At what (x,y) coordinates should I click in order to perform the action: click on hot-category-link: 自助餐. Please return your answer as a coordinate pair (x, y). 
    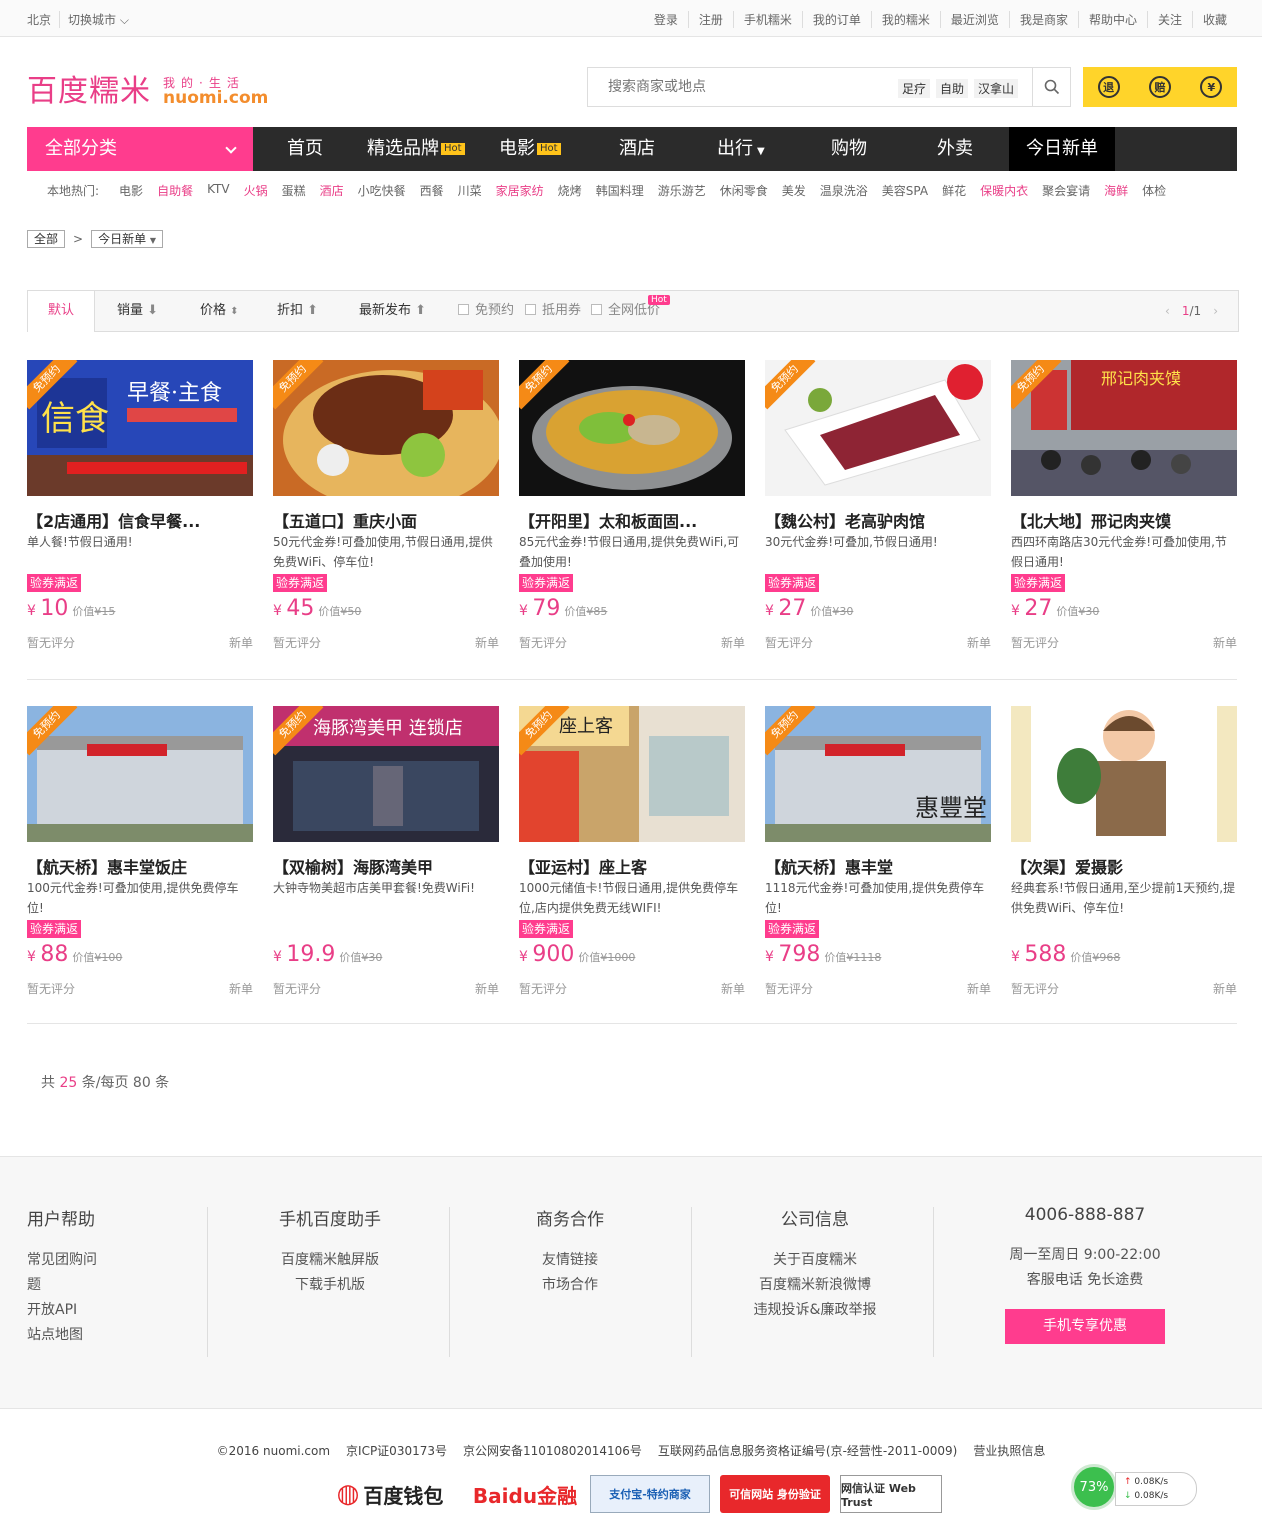
    Looking at the image, I should click on (175, 190).